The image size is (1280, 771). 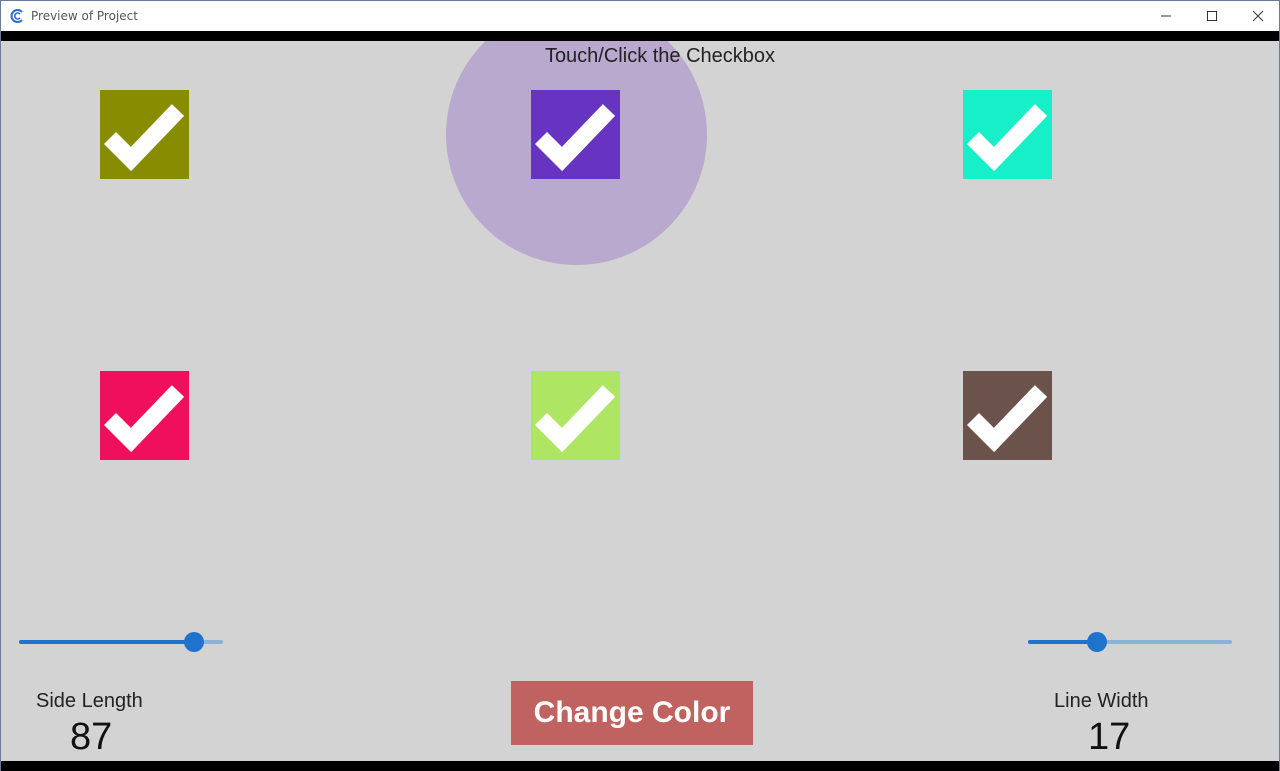 I want to click on close-icon, so click(x=1258, y=16).